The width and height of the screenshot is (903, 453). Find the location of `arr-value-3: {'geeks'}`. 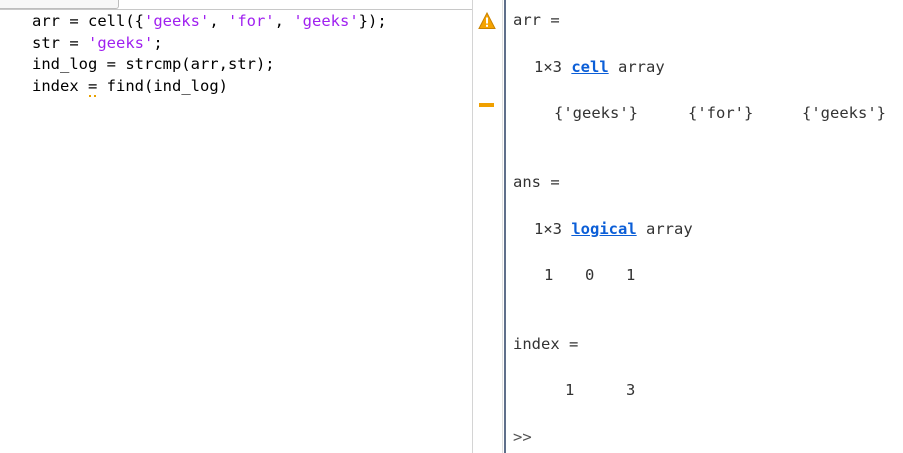

arr-value-3: {'geeks'} is located at coordinates (844, 113).